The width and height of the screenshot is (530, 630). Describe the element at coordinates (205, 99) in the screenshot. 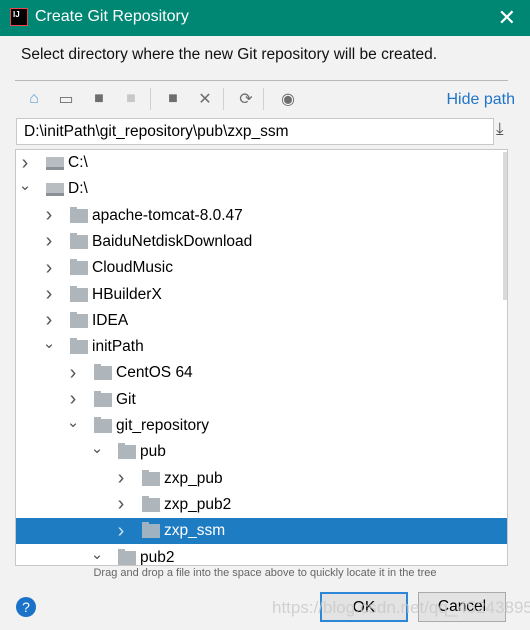

I see `delete-icon: ✕` at that location.